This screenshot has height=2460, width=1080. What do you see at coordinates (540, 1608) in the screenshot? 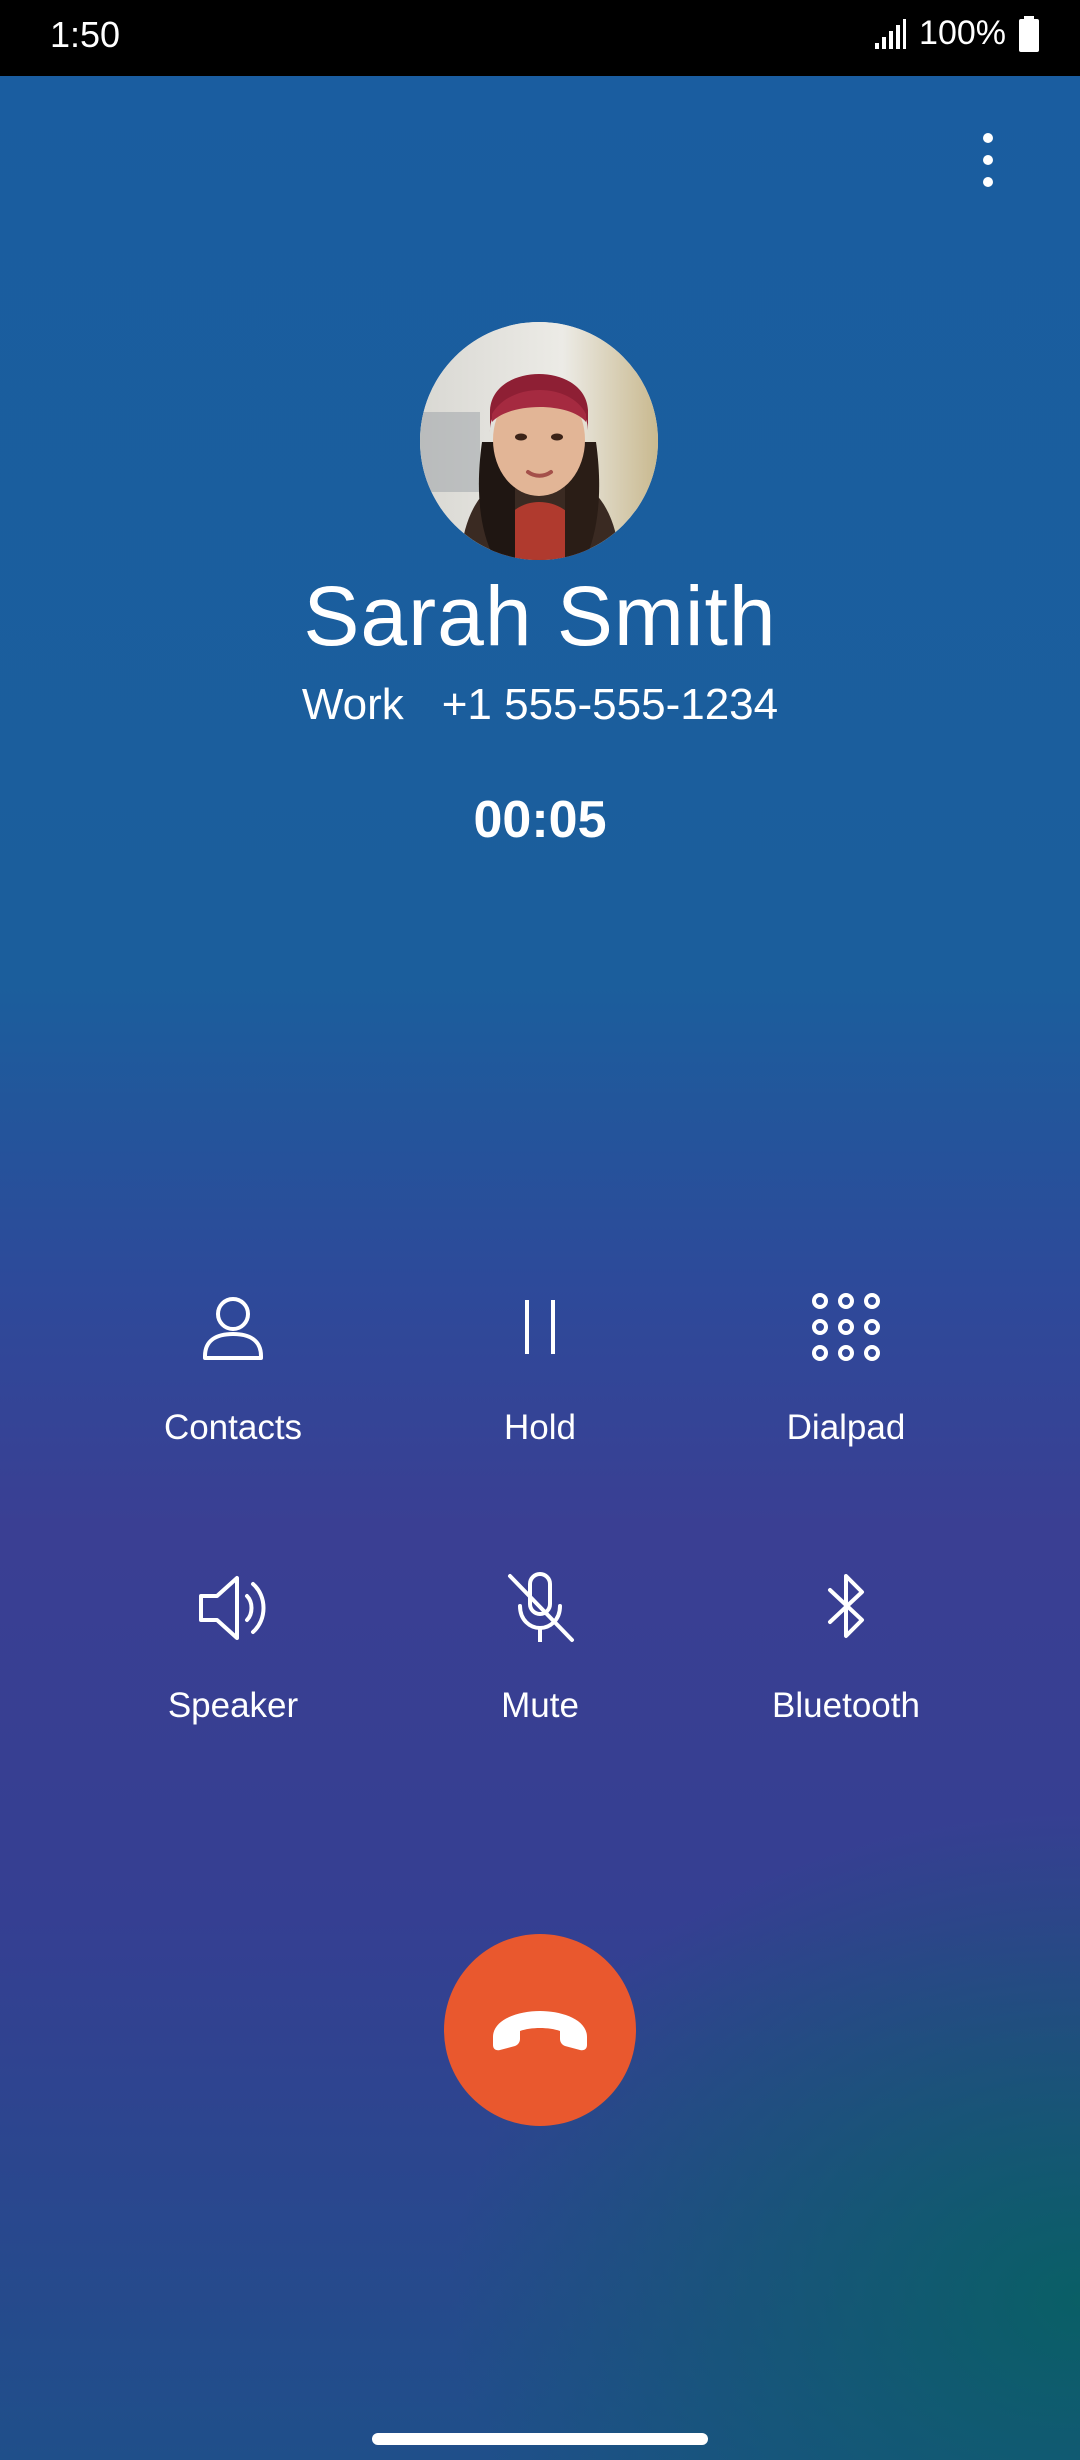
I see `mic-off-icon` at bounding box center [540, 1608].